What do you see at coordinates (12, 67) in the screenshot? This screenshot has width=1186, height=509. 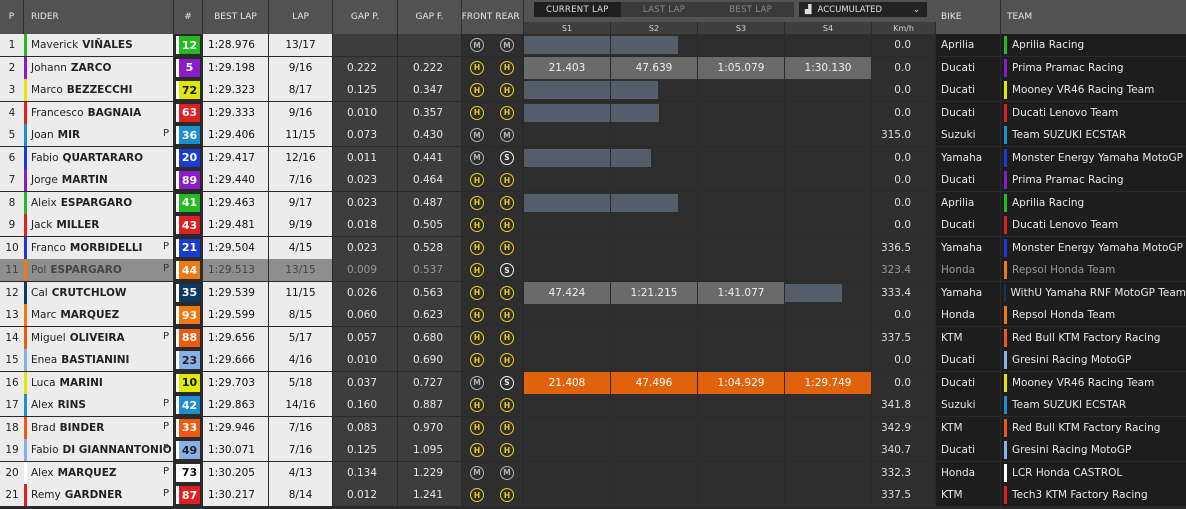 I see `position-cell: 2` at bounding box center [12, 67].